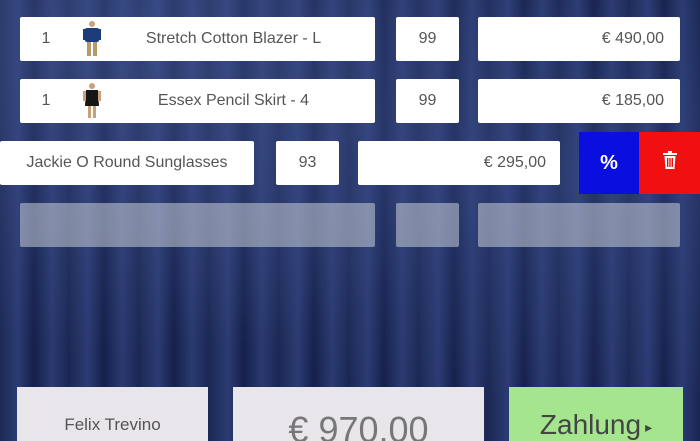  I want to click on selected-item-name: Jackie O Round Sunglasses, so click(127, 163).